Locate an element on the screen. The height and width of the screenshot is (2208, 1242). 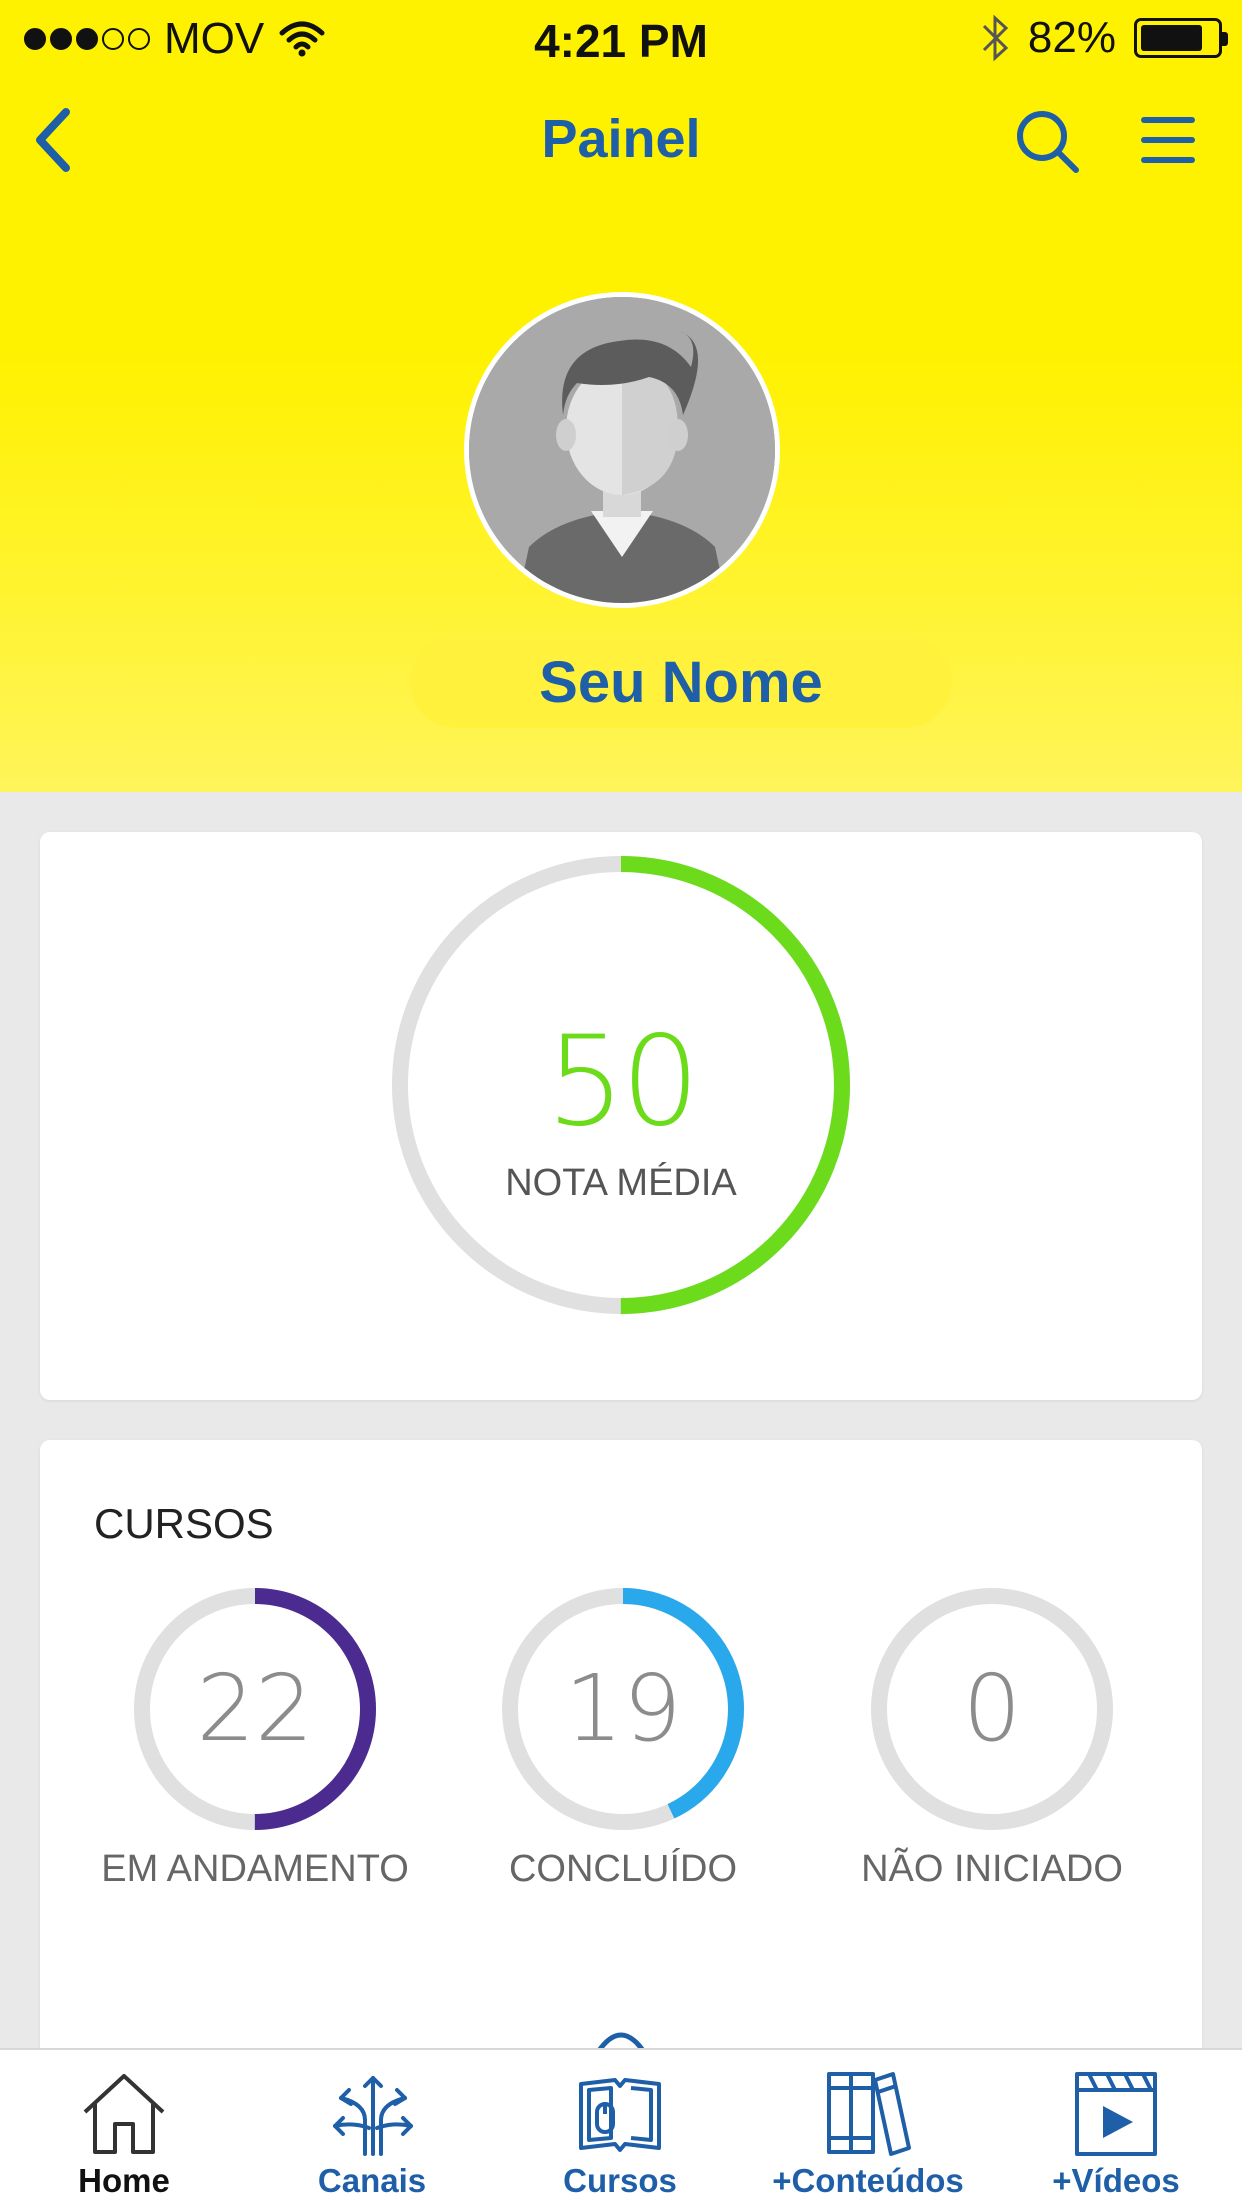
tab-label: Home is located at coordinates (124, 2180).